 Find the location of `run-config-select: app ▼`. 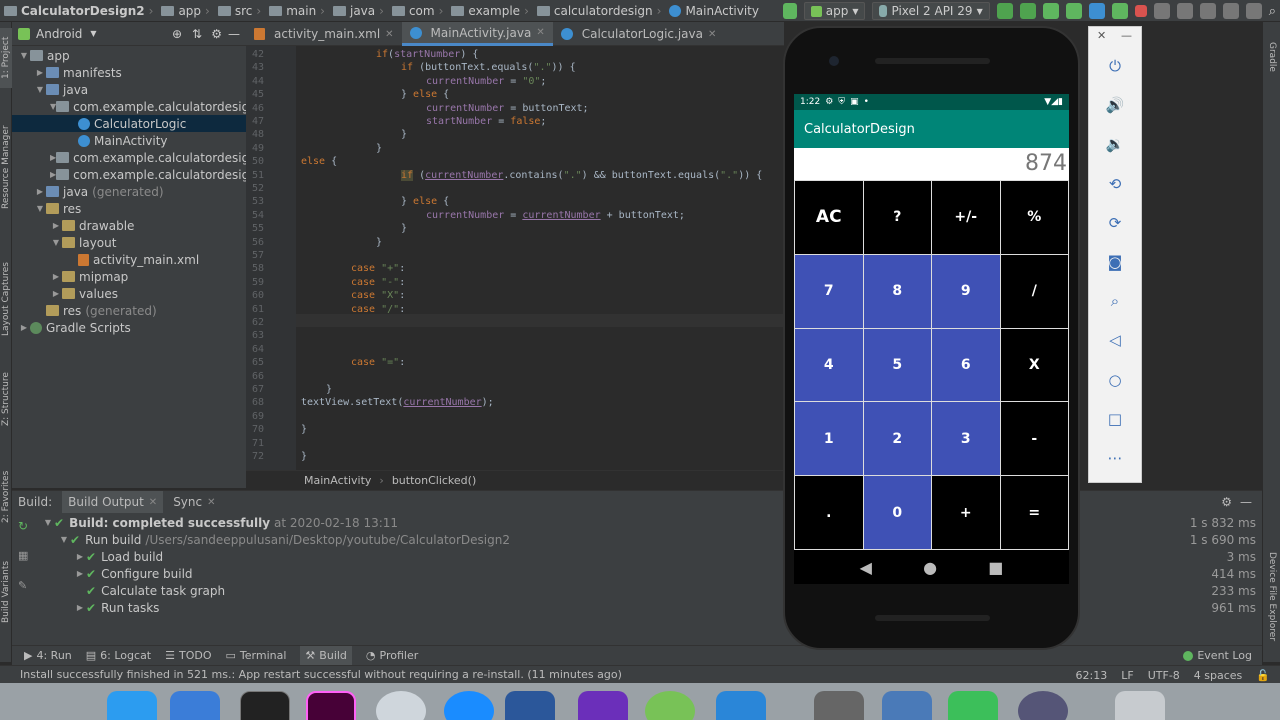

run-config-select: app ▼ is located at coordinates (834, 11).